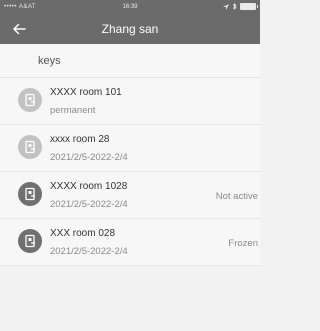 The height and width of the screenshot is (331, 320). I want to click on keys-section-header: keys, so click(130, 61).